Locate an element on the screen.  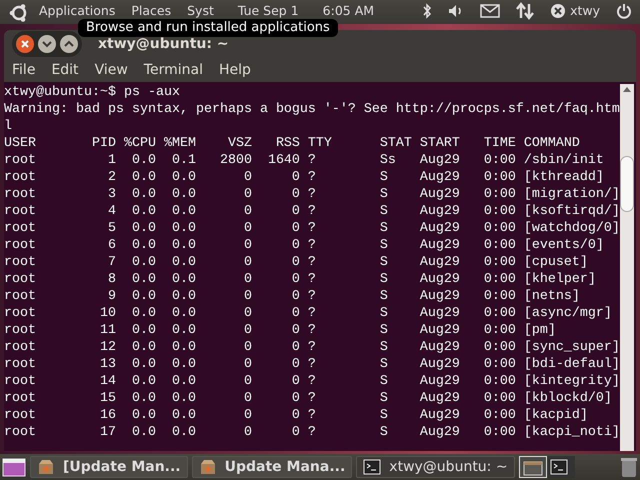
menu-item: Help is located at coordinates (234, 70).